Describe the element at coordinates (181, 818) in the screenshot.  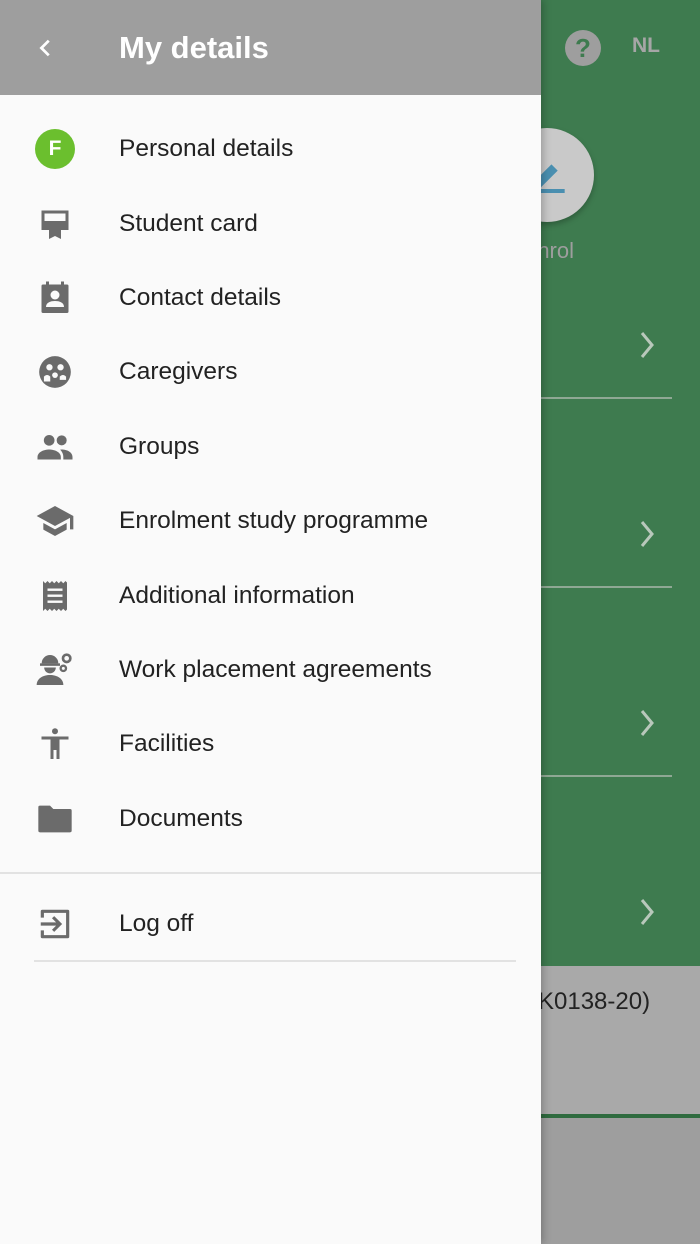
I see `menu-item-label: Documents` at that location.